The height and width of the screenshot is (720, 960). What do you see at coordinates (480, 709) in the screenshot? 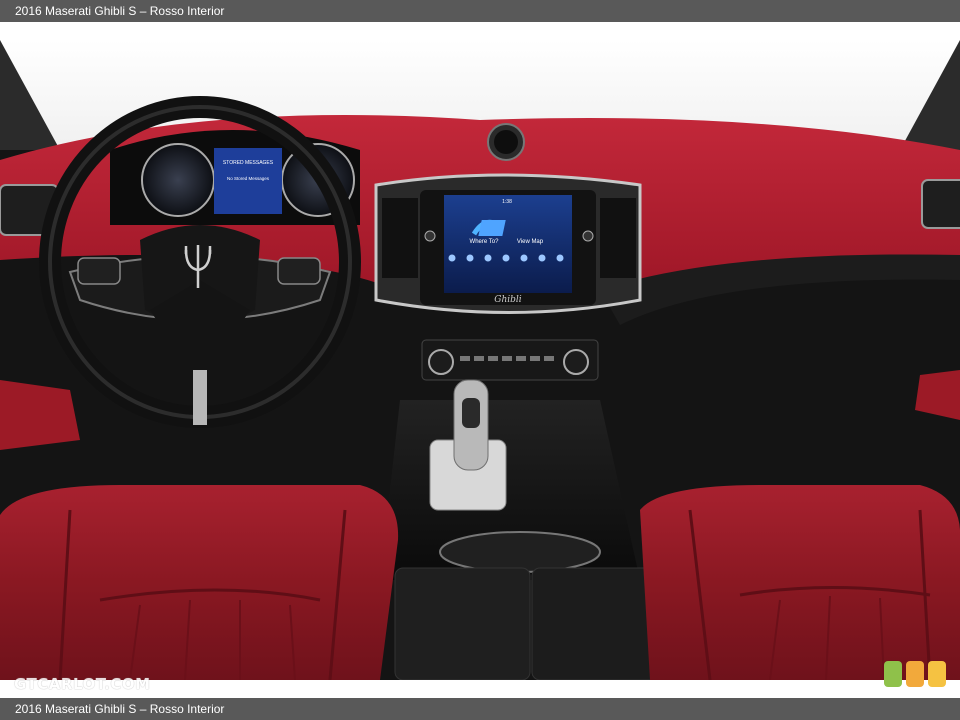
I see `caption-bar-bottom: 2016 Maserati Ghibli S – Rosso Interior` at bounding box center [480, 709].